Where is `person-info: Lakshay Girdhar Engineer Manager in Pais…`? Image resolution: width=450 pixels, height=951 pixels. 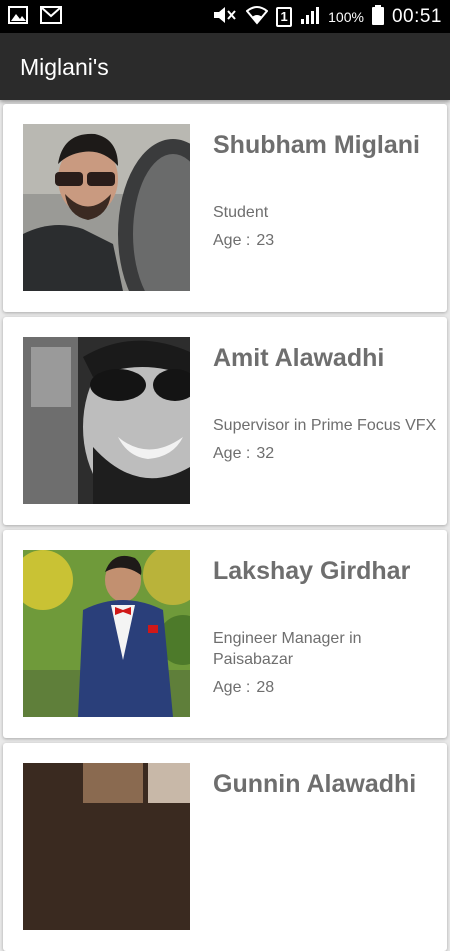
person-info: Lakshay Girdhar Engineer Manager in Pais… is located at coordinates (325, 626).